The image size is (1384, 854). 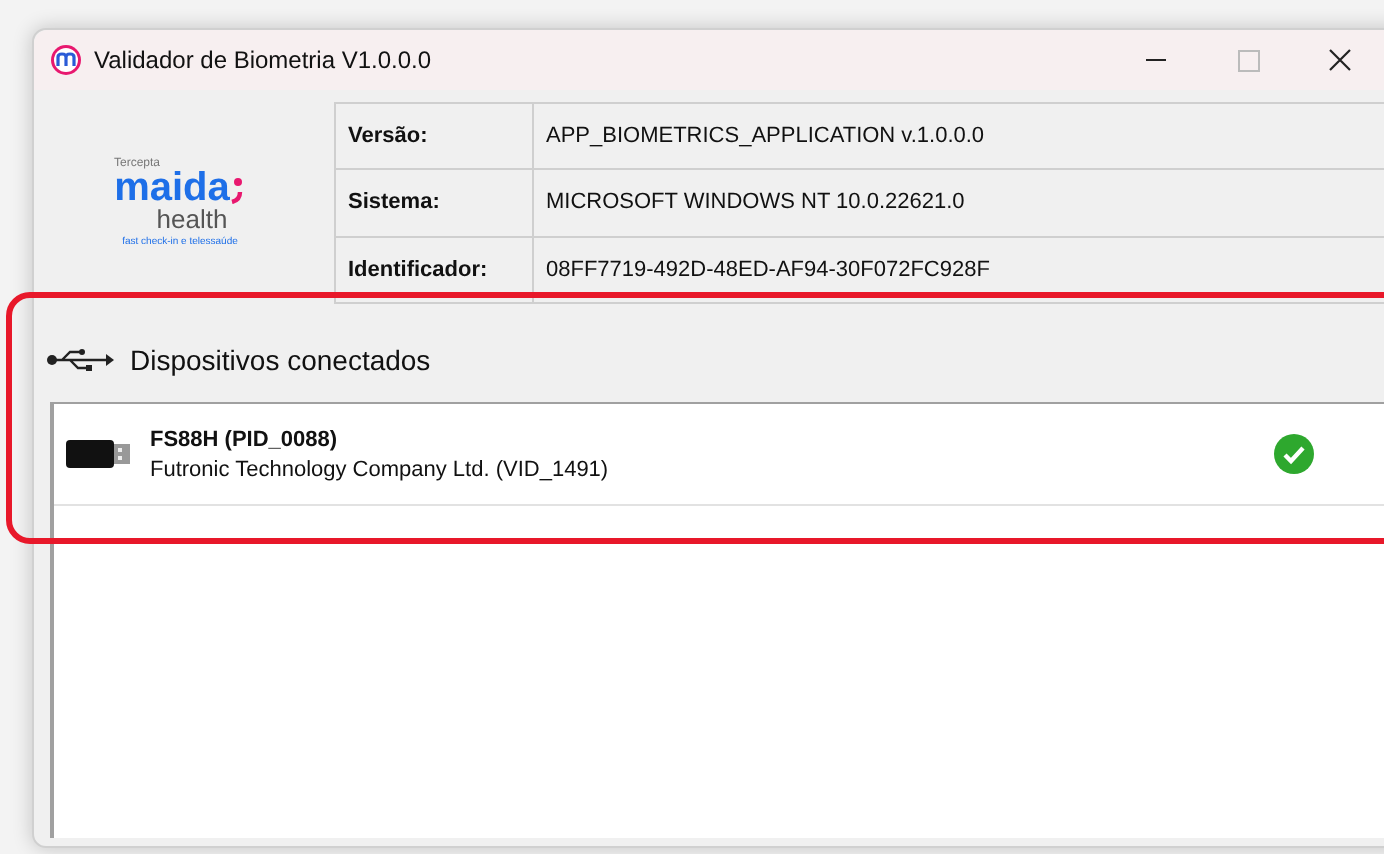 I want to click on usb-stick-icon, so click(x=100, y=454).